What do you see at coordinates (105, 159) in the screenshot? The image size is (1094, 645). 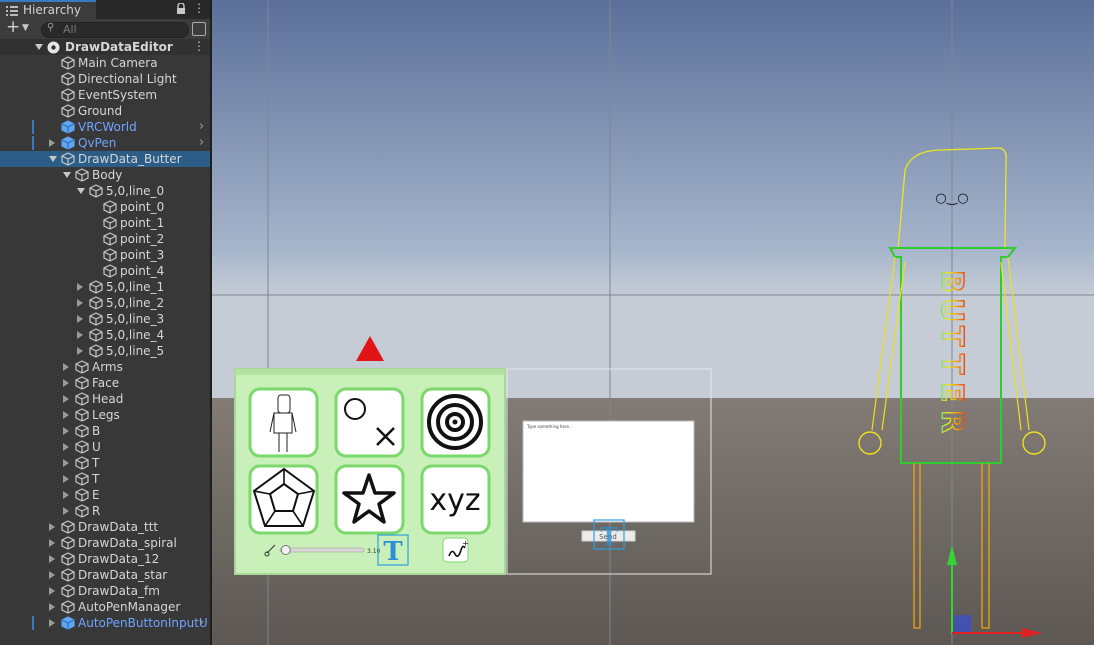 I see `hierarchy-item: DrawData_Butter` at bounding box center [105, 159].